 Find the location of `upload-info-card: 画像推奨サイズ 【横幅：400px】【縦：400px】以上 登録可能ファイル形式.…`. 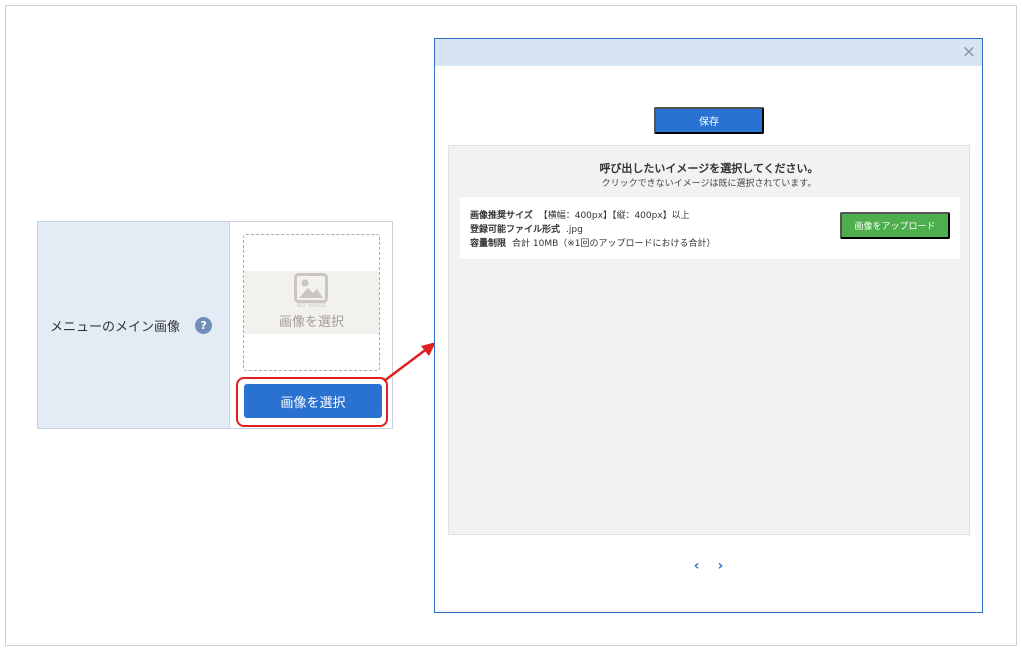

upload-info-card: 画像推奨サイズ 【横幅：400px】【縦：400px】以上 登録可能ファイル形式.… is located at coordinates (710, 228).